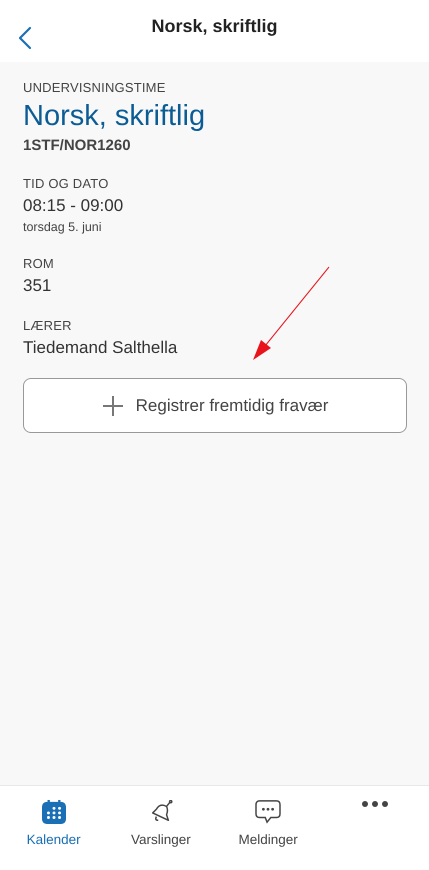 Image resolution: width=429 pixels, height=870 pixels. What do you see at coordinates (94, 87) in the screenshot?
I see `lesson-type-label: UNDERVISNINGSTIME` at bounding box center [94, 87].